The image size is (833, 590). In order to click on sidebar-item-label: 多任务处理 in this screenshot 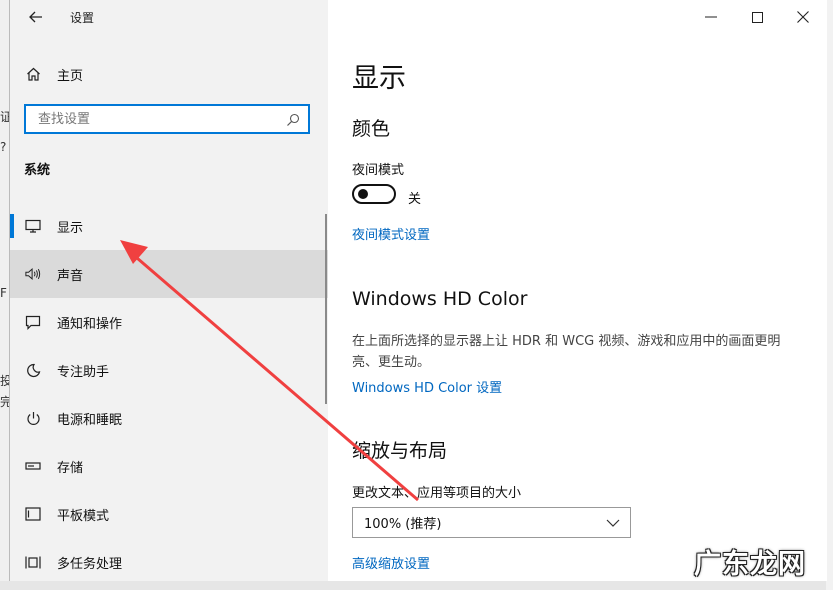, I will do `click(90, 564)`.